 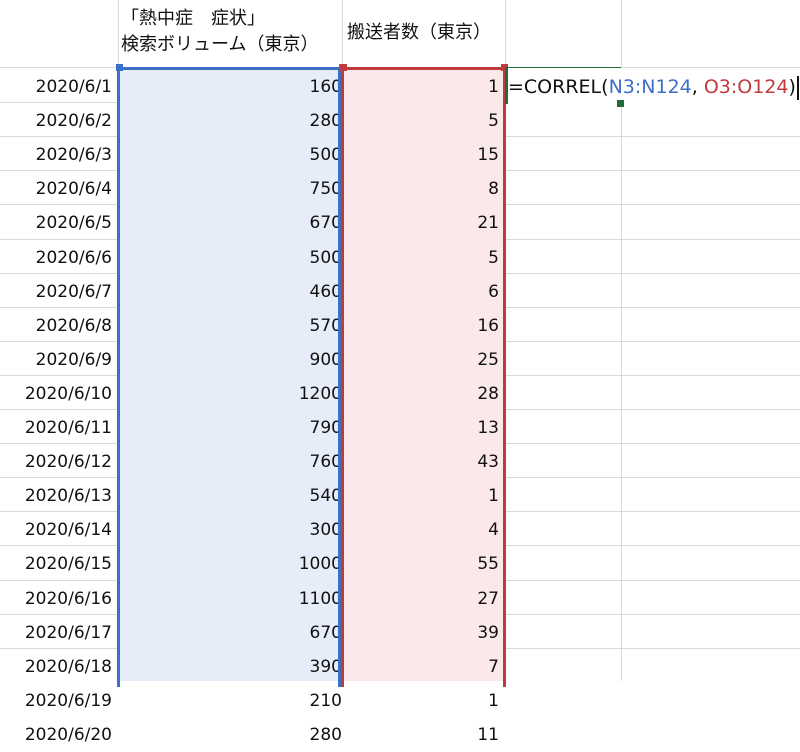 What do you see at coordinates (422, 701) in the screenshot?
I see `count-cell: 1` at bounding box center [422, 701].